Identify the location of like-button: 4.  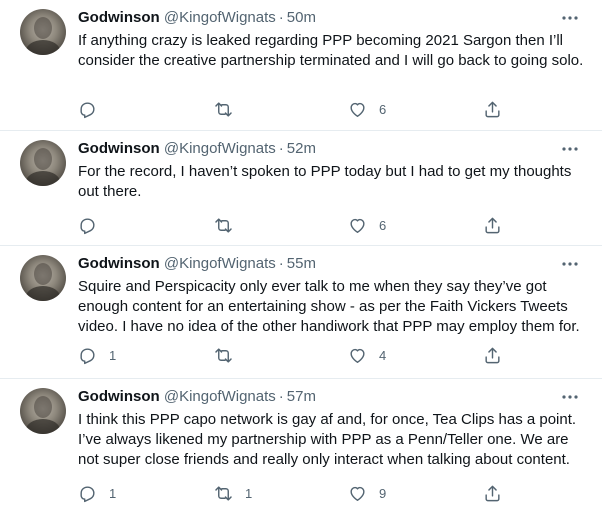
(367, 355).